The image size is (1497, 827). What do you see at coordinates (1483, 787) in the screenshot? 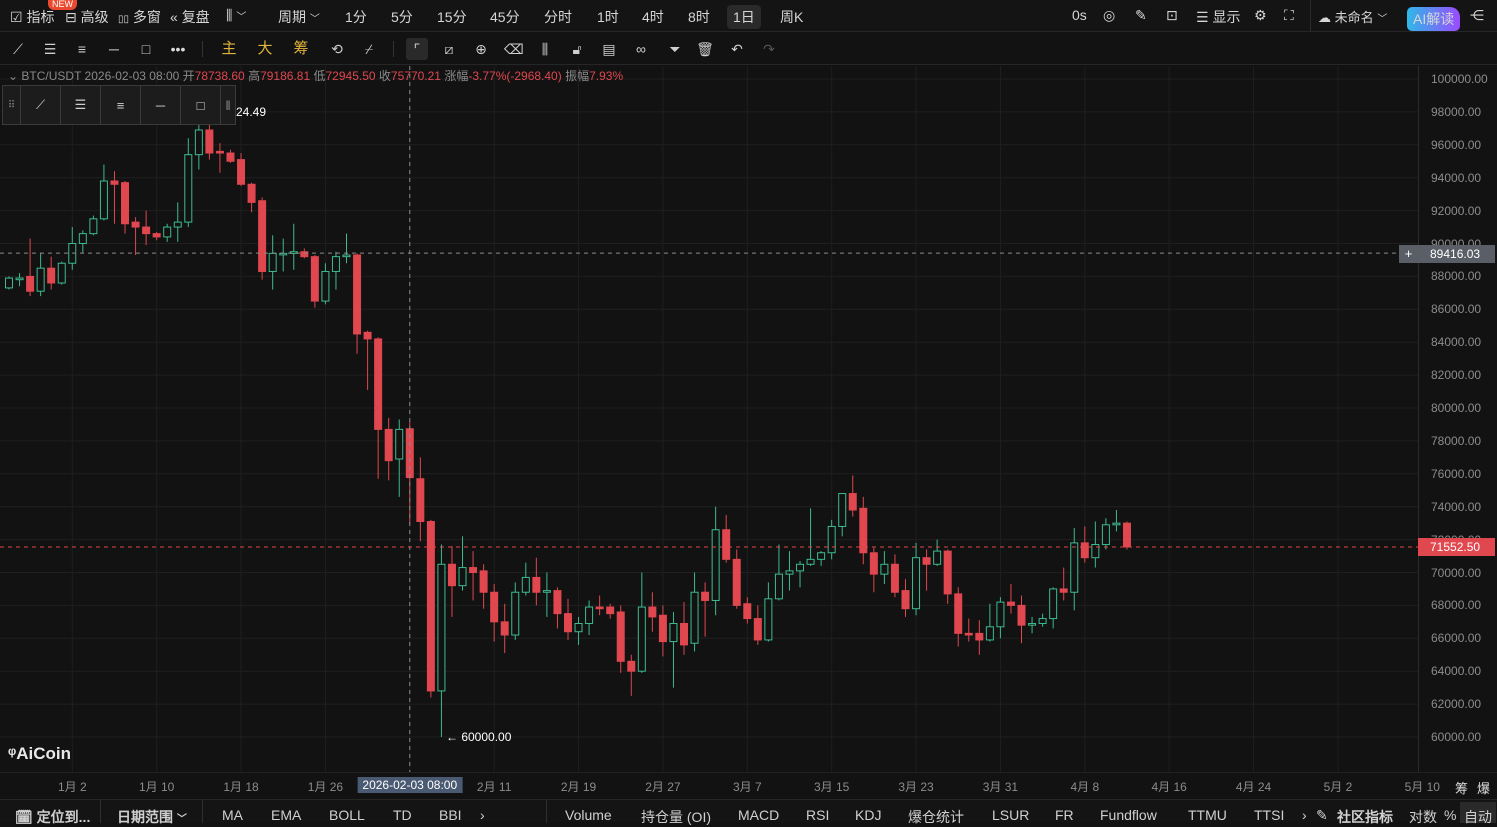
I see `liquidation-toggle: 爆` at bounding box center [1483, 787].